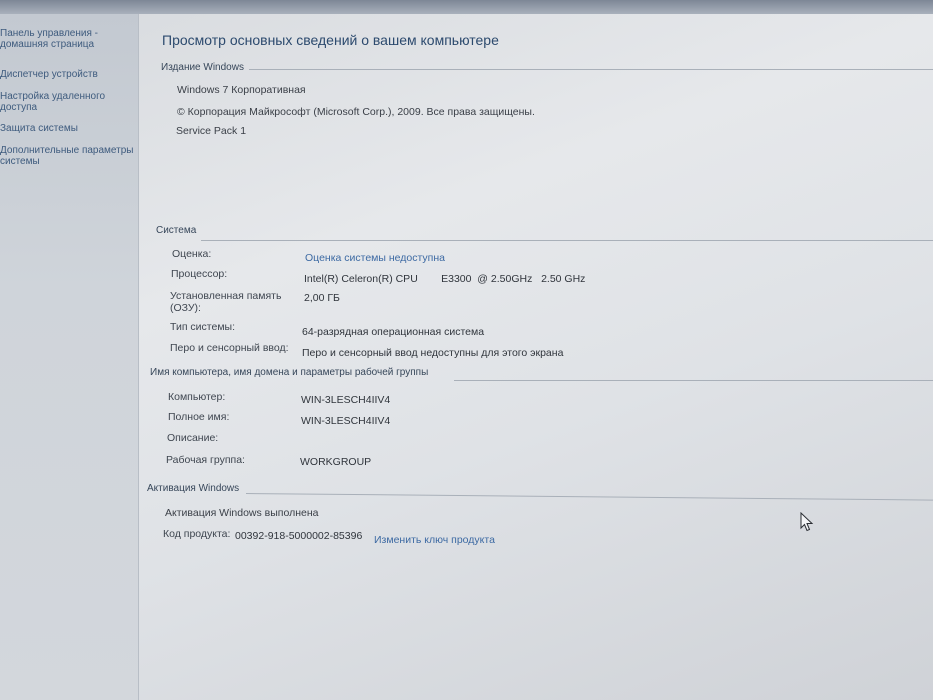 The width and height of the screenshot is (933, 700). Describe the element at coordinates (176, 230) in the screenshot. I see `section-header-system: Система` at that location.